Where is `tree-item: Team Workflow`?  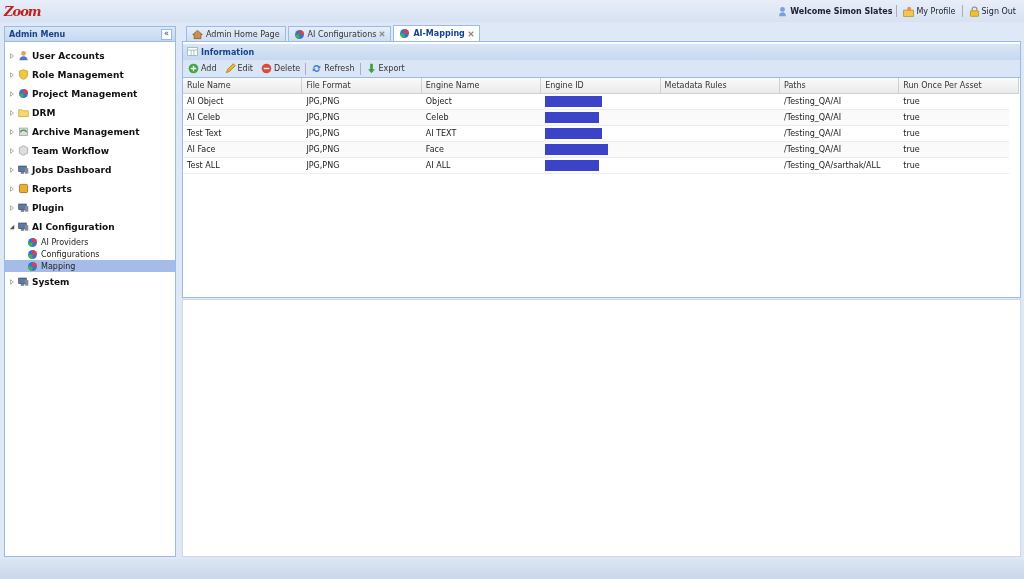
tree-item: Team Workflow is located at coordinates (90, 150).